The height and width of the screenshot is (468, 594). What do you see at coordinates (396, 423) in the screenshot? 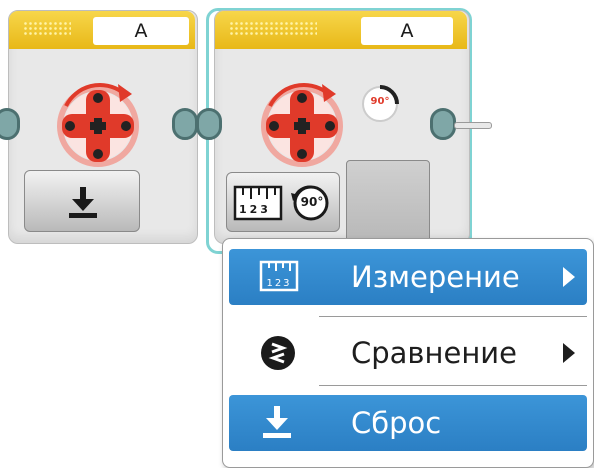
I see `menu-item-label: Сброс` at bounding box center [396, 423].